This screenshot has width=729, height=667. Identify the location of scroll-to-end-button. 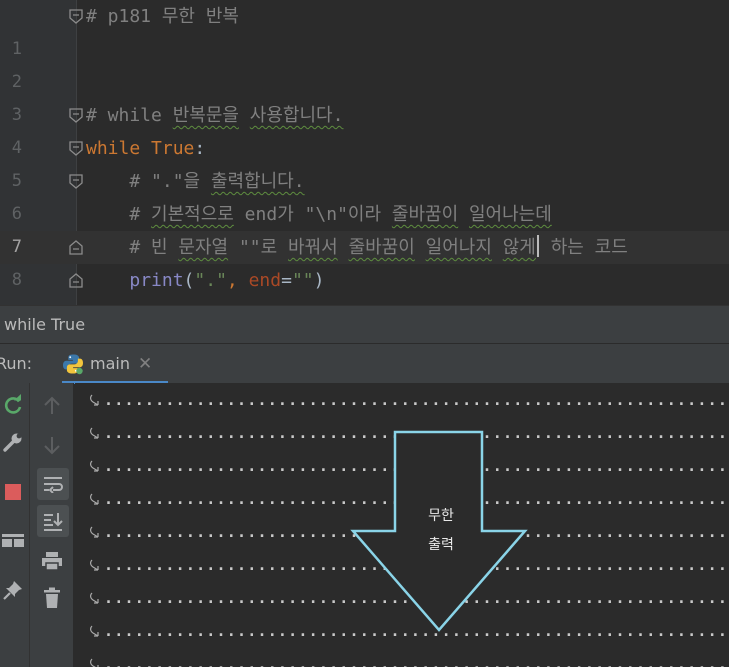
(53, 521).